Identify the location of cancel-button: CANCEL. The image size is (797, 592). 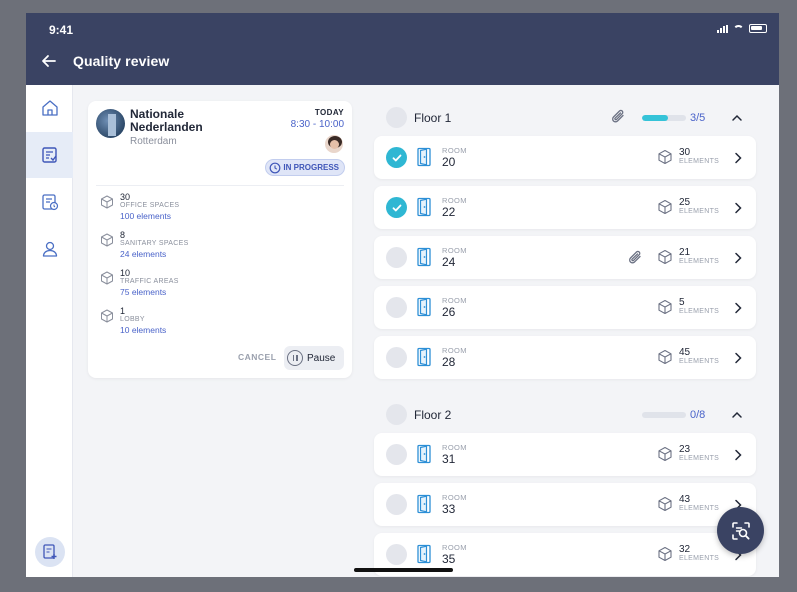
(257, 357).